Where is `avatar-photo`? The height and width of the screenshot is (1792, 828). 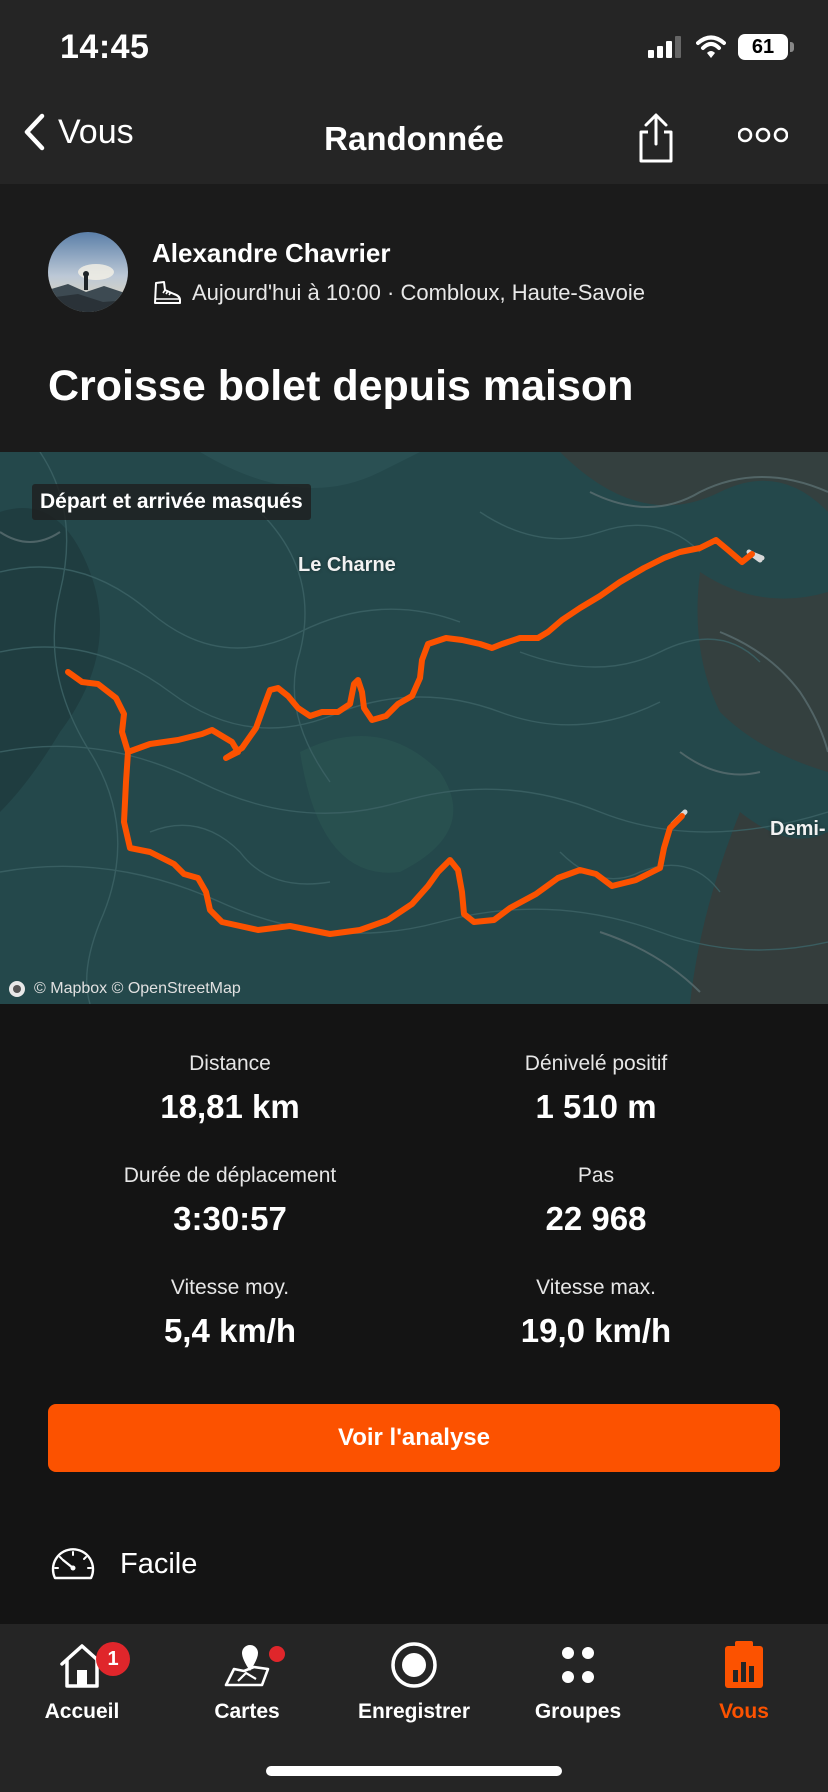
avatar-photo is located at coordinates (88, 272).